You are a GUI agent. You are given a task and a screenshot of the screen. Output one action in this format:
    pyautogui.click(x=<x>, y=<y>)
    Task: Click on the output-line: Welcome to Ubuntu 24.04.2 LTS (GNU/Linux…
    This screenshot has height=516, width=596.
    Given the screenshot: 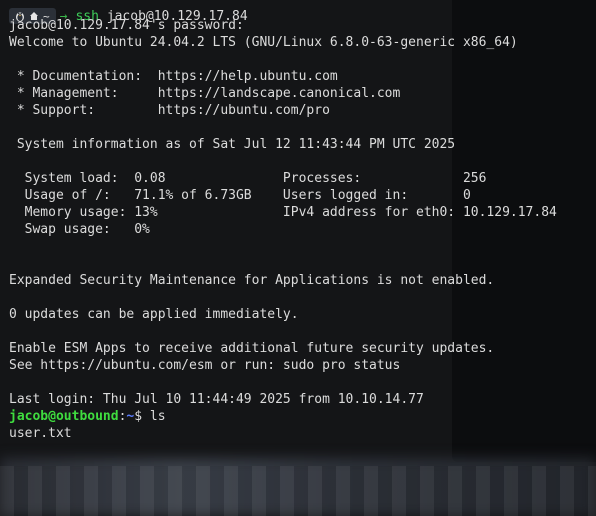 What is the action you would take?
    pyautogui.click(x=263, y=42)
    